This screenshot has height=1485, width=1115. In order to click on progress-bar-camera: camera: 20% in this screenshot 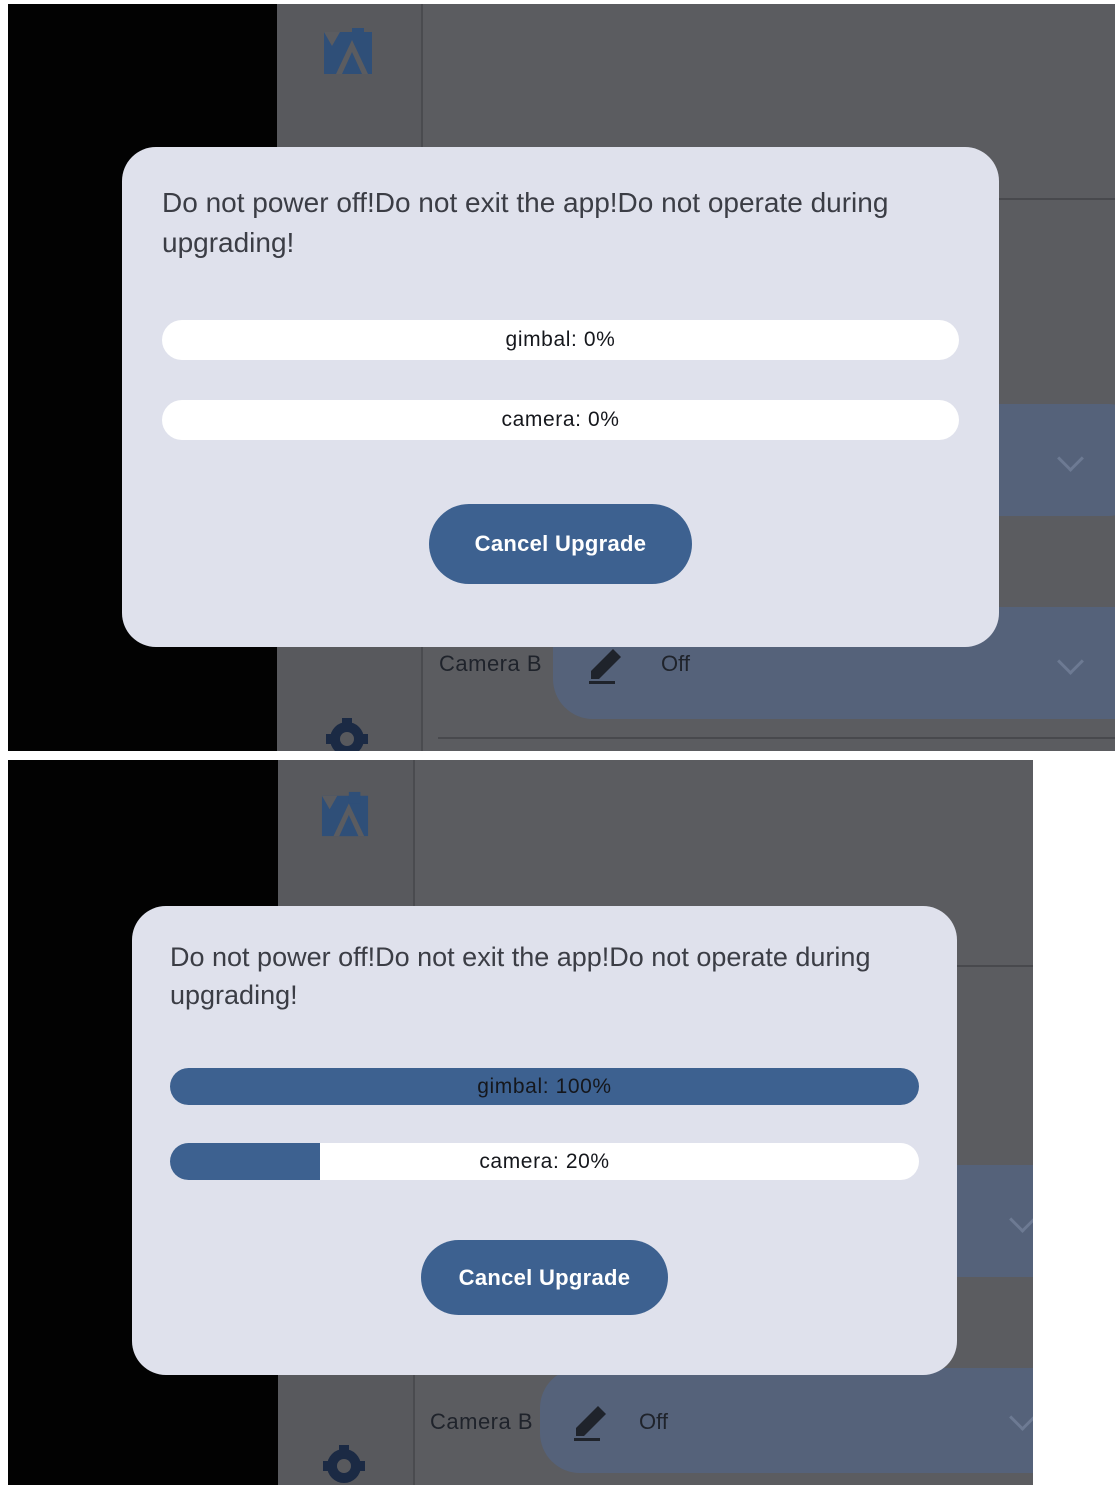, I will do `click(544, 1161)`.